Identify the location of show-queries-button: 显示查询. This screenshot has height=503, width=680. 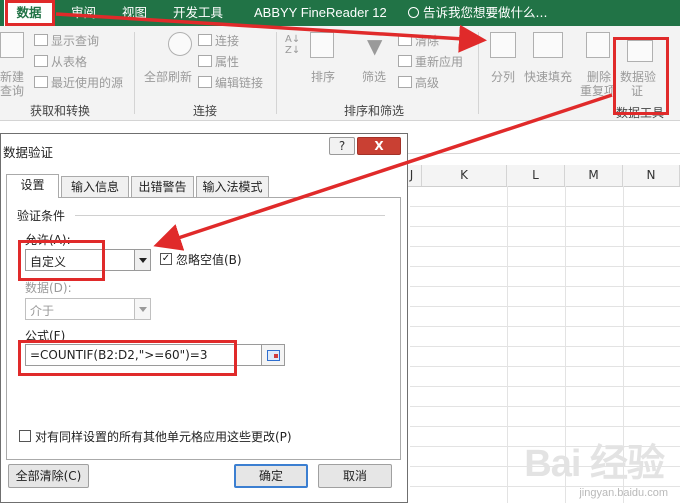
(66, 40).